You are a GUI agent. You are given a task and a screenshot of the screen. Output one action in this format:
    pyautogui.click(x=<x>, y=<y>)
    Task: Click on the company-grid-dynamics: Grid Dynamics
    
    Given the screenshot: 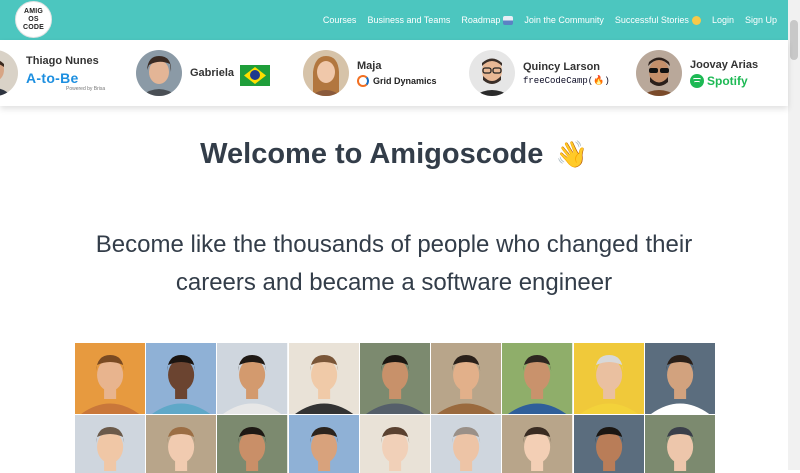 What is the action you would take?
    pyautogui.click(x=397, y=80)
    